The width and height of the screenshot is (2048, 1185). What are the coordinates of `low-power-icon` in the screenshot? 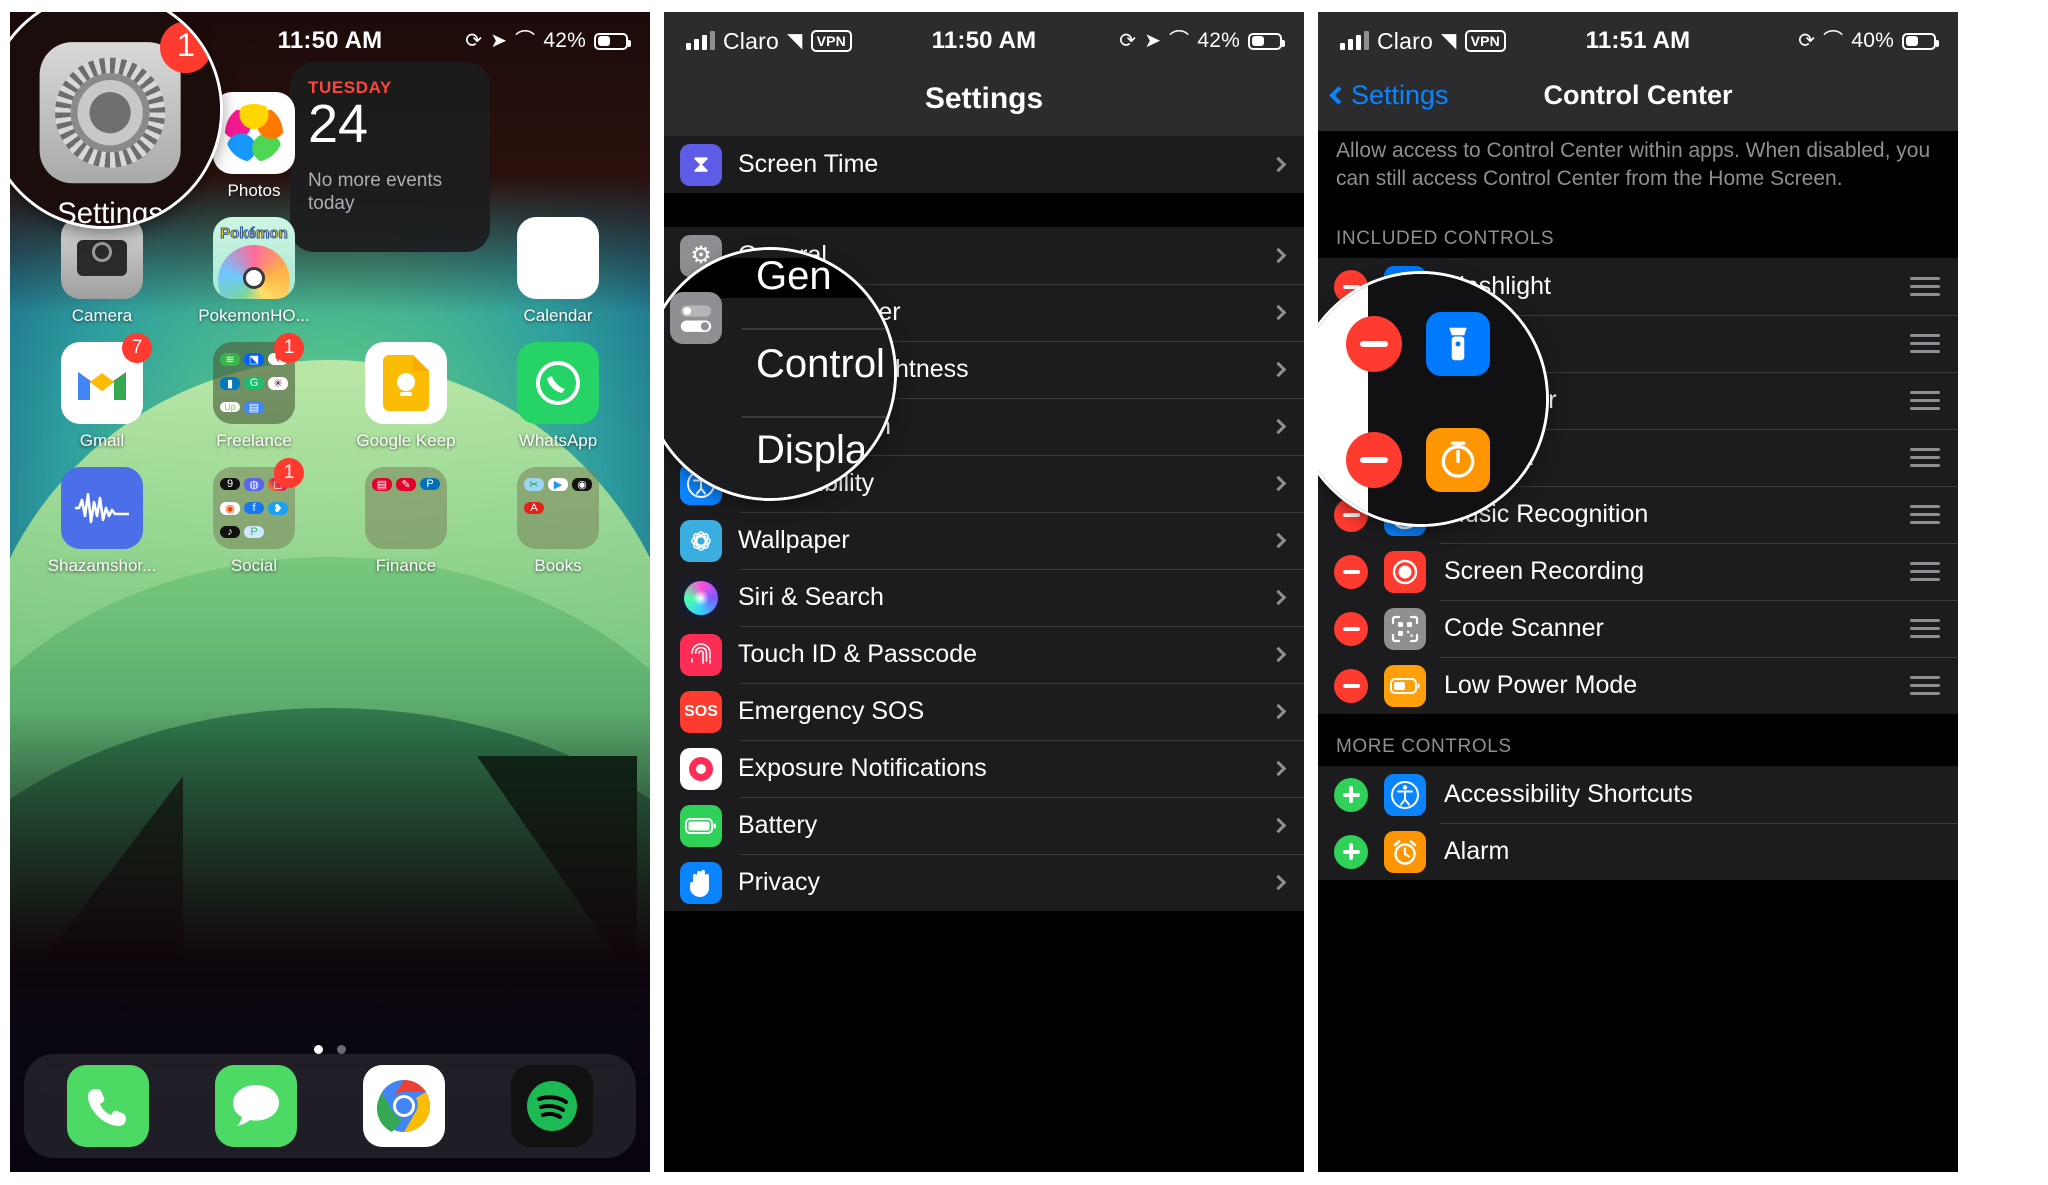 It's located at (1405, 685).